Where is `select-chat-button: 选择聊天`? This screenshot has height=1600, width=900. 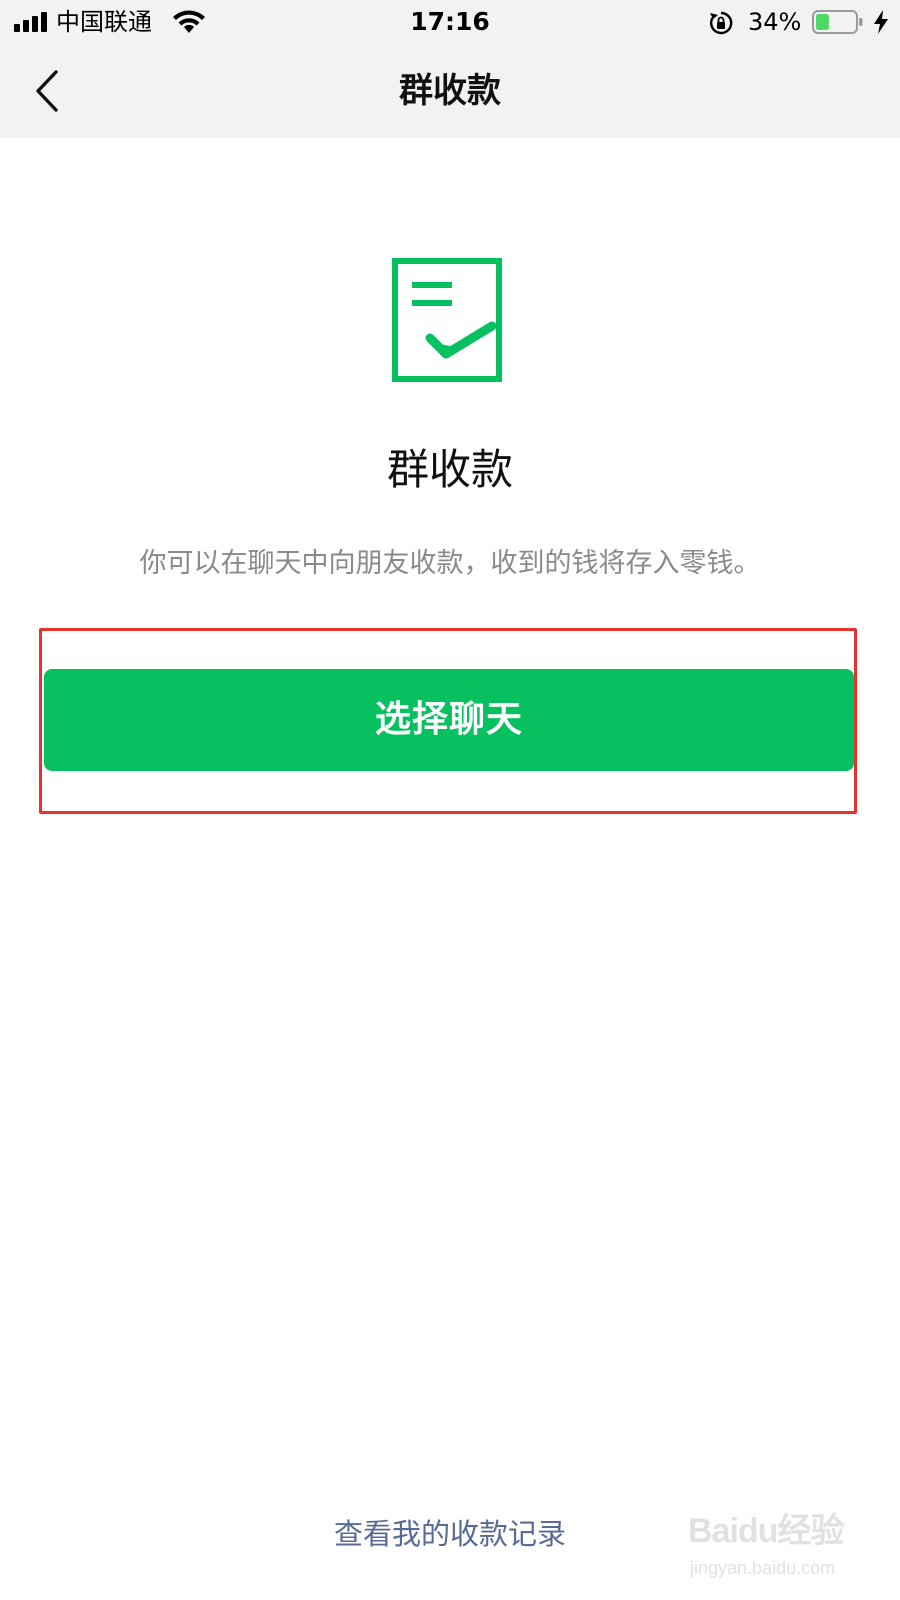 select-chat-button: 选择聊天 is located at coordinates (449, 720).